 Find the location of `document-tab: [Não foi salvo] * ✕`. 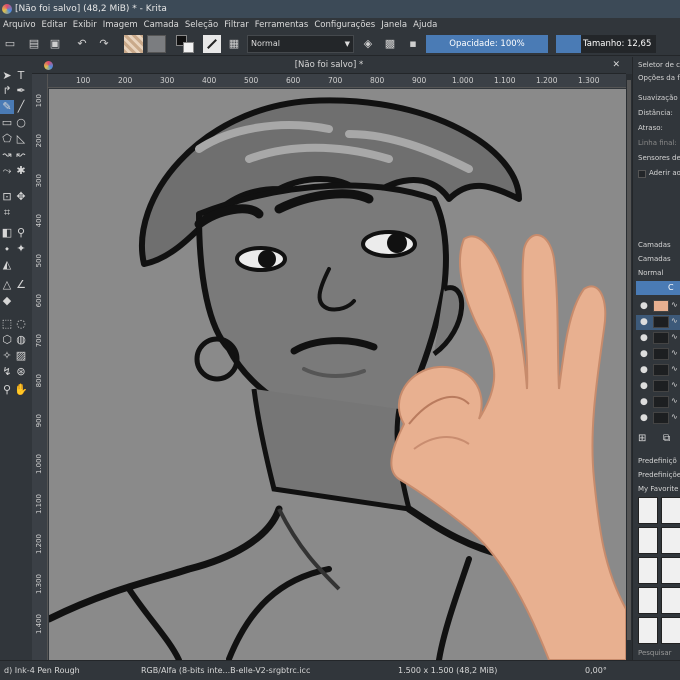

document-tab: [Não foi salvo] * ✕ is located at coordinates (329, 65).